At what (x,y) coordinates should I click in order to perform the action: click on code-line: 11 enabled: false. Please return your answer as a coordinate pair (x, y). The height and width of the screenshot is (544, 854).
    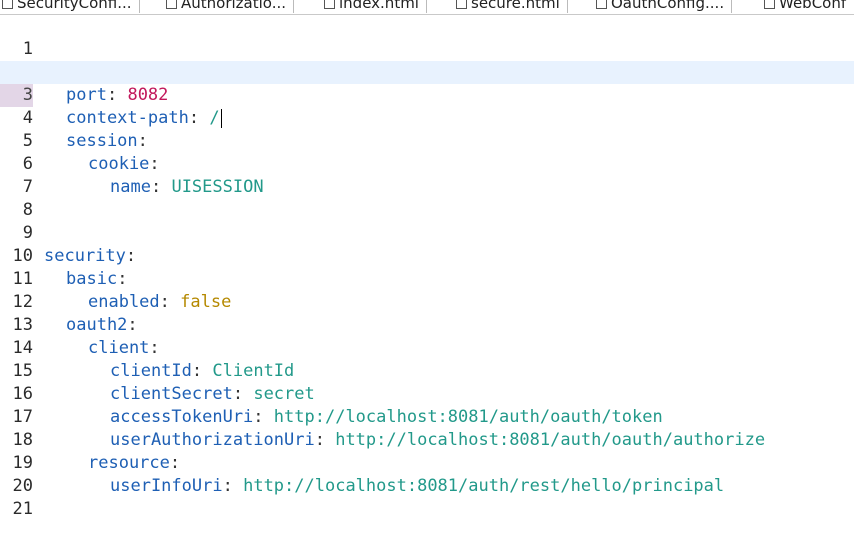
    Looking at the image, I should click on (427, 278).